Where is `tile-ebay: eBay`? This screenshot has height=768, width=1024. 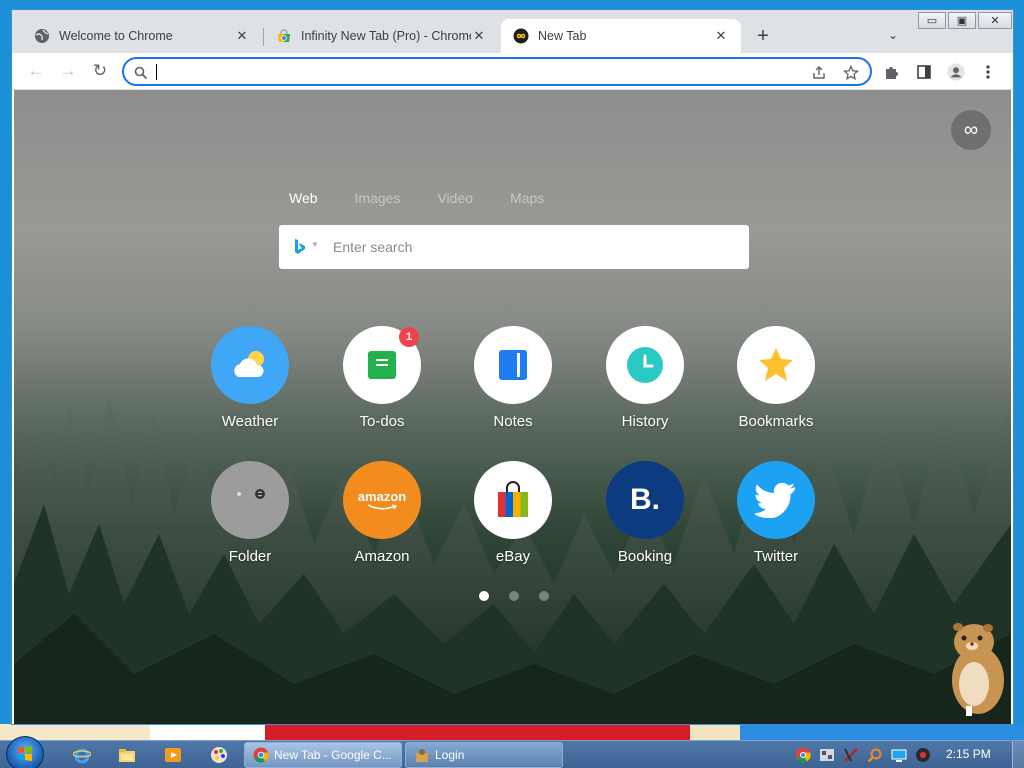 tile-ebay: eBay is located at coordinates (513, 521).